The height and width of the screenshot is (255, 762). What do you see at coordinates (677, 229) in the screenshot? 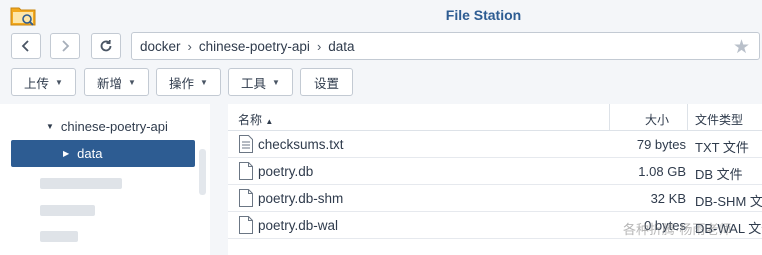
I see `watermark: 各种折腾·杨雨老师` at bounding box center [677, 229].